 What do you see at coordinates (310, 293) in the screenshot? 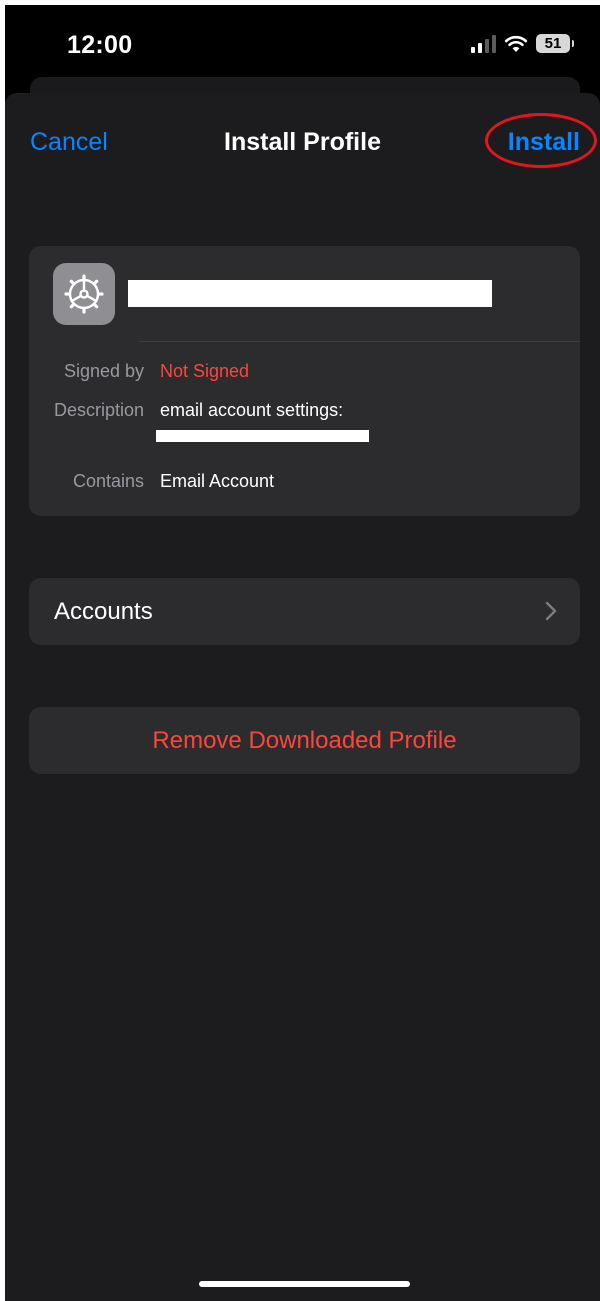
I see `profile-name-redacted` at bounding box center [310, 293].